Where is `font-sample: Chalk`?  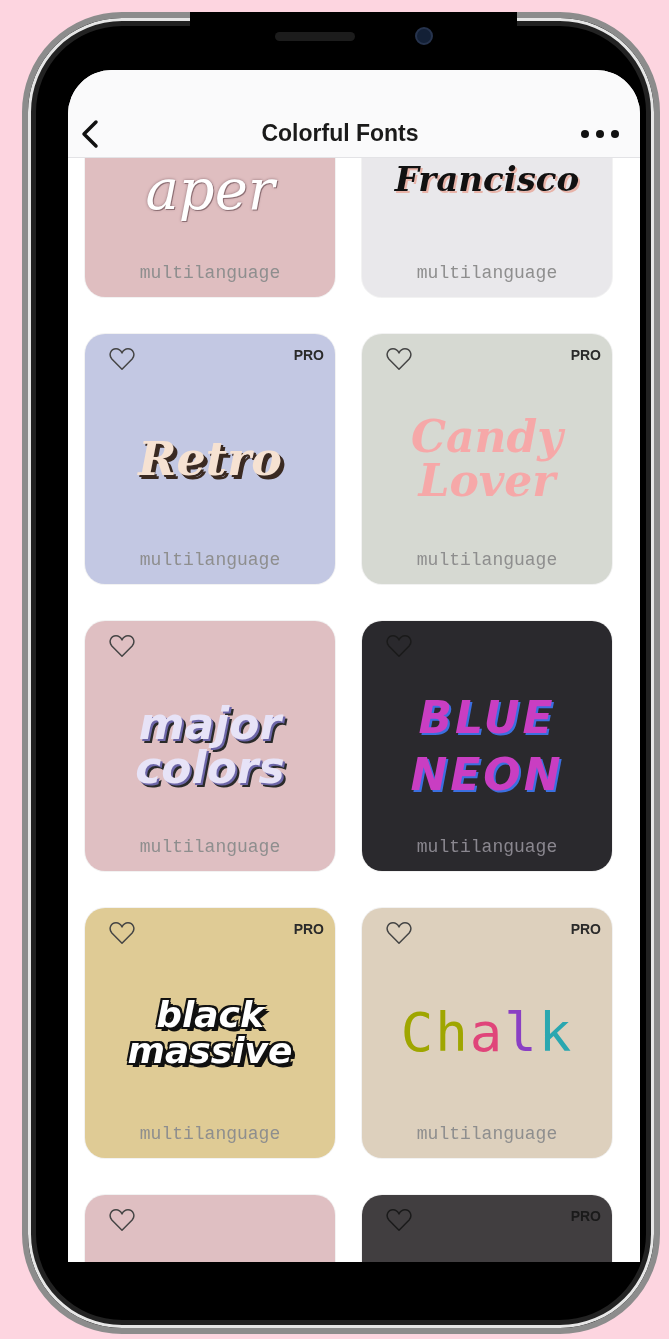 font-sample: Chalk is located at coordinates (487, 1033).